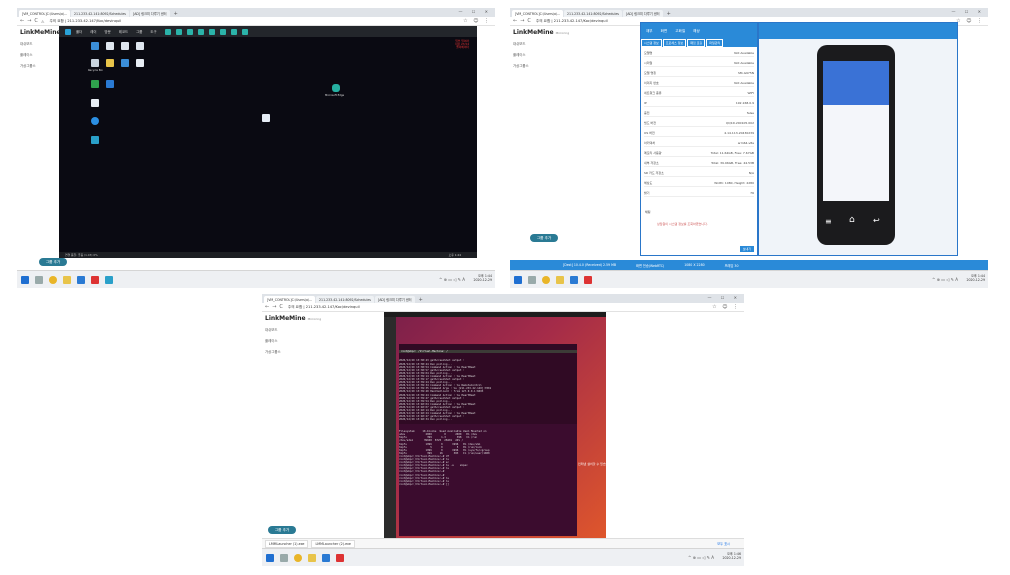 This screenshot has height=575, width=1010. I want to click on download-item: LMMLauncher (1).exe, so click(287, 543).